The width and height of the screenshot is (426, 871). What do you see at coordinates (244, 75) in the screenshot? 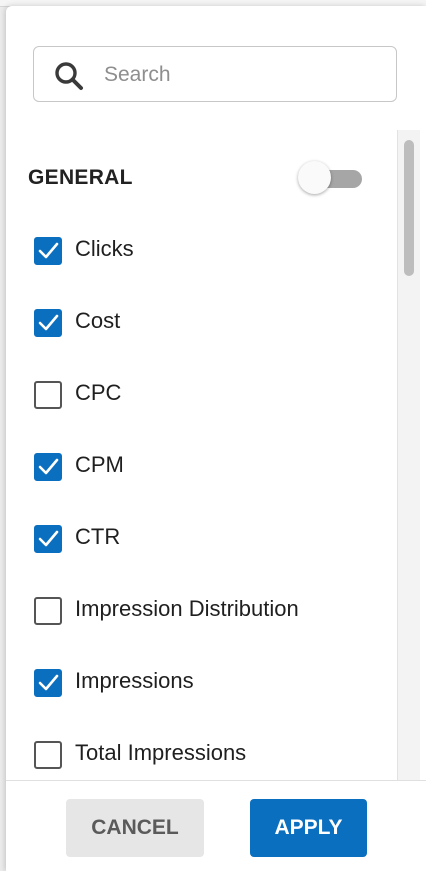
I see `search-input` at bounding box center [244, 75].